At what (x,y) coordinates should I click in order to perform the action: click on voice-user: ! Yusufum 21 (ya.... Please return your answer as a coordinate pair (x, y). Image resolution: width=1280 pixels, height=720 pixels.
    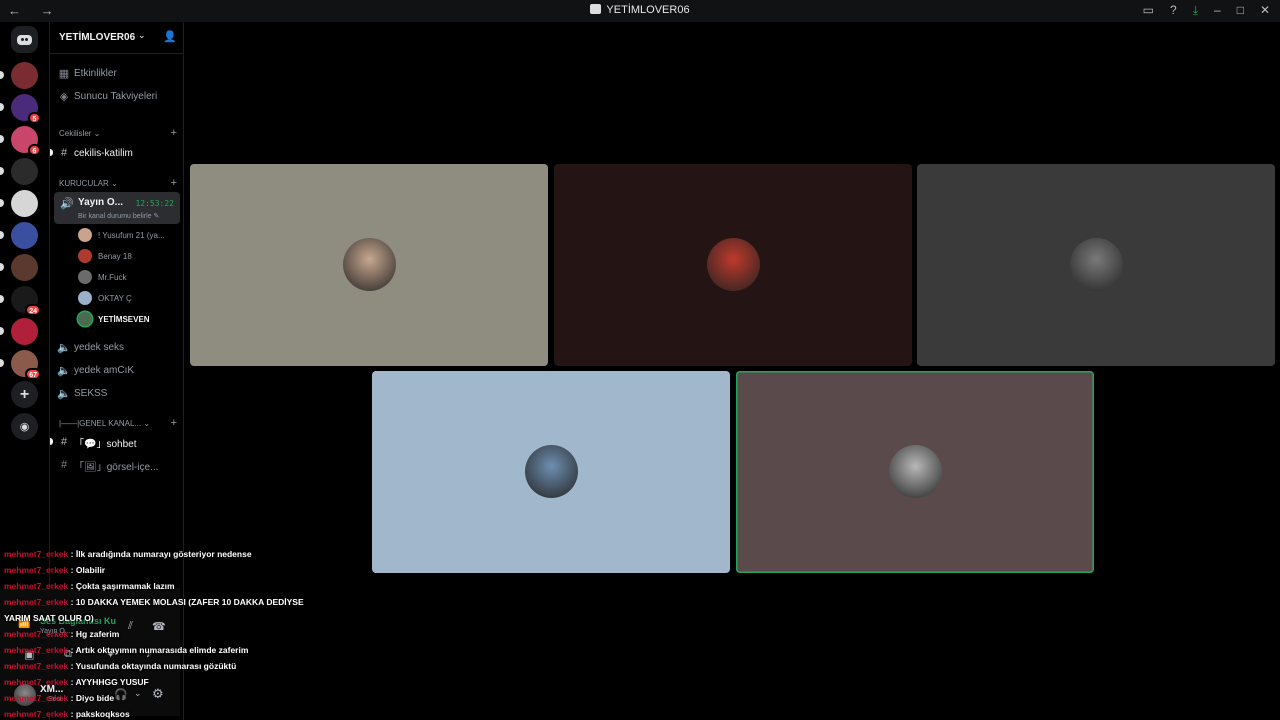
    Looking at the image, I should click on (121, 235).